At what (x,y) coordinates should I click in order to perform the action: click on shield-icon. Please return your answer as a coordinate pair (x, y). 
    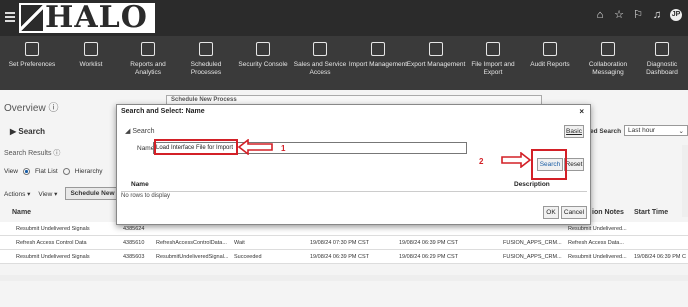
    Looking at the image, I should click on (263, 49).